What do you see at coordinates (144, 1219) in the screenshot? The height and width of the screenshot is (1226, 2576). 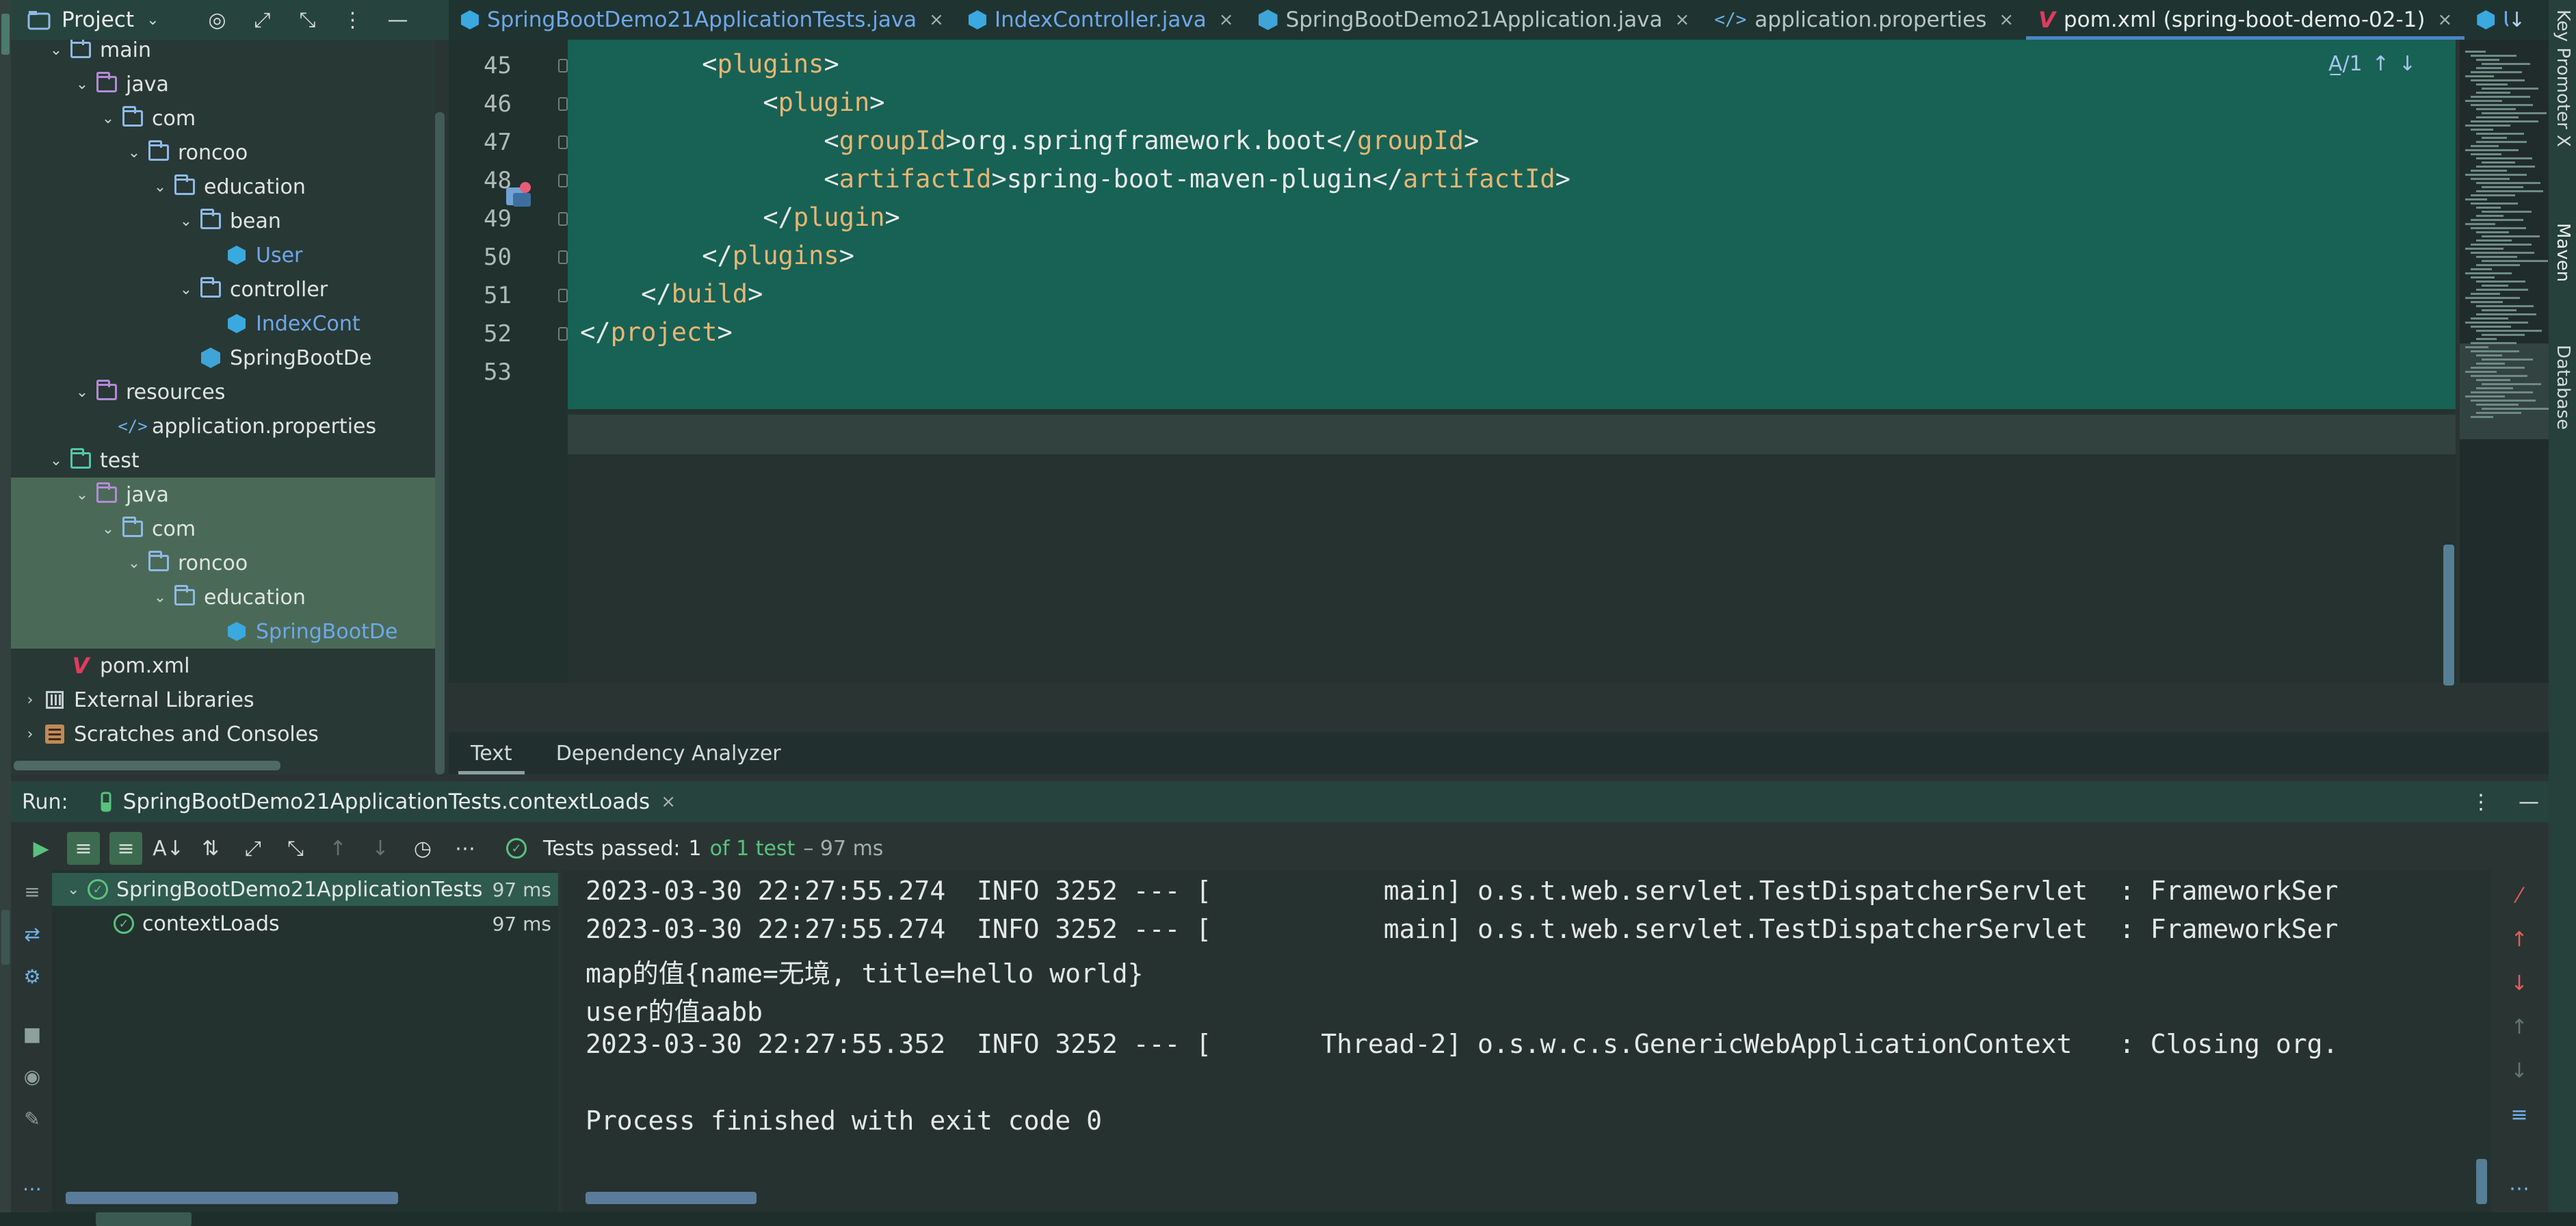 I see `status-bar-active-tool` at bounding box center [144, 1219].